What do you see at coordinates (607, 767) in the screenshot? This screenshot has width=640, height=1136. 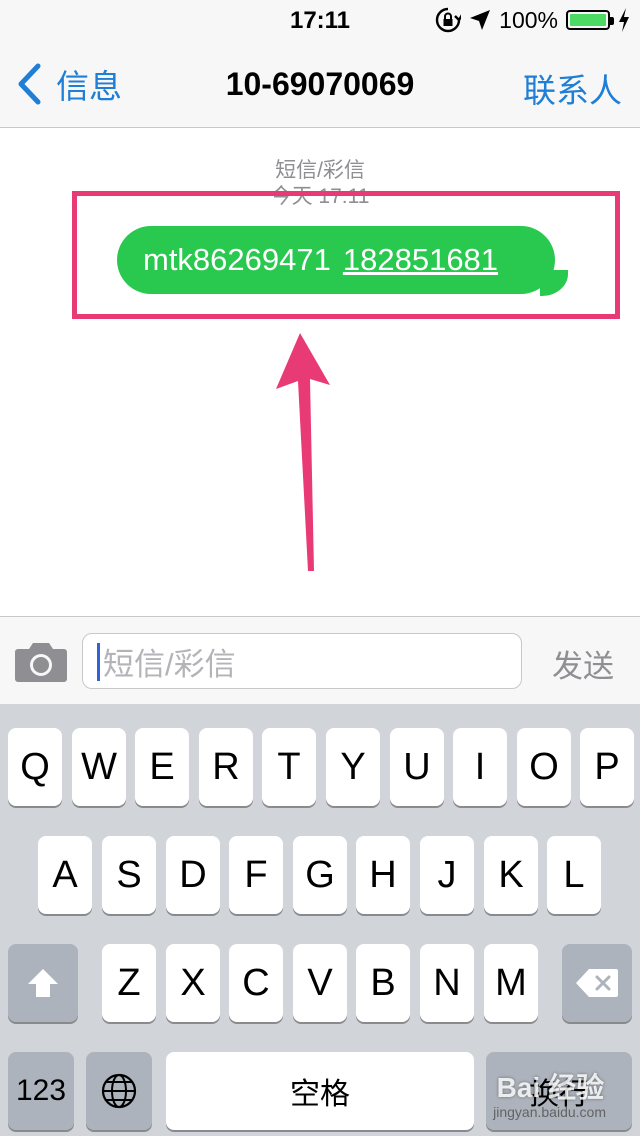 I see `key-p: P` at bounding box center [607, 767].